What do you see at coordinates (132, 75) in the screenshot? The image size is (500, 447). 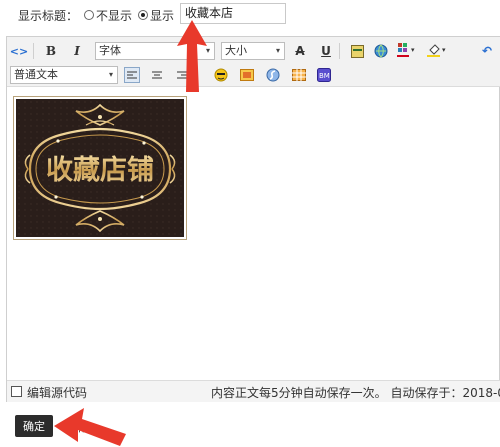 I see `align-left-icon` at bounding box center [132, 75].